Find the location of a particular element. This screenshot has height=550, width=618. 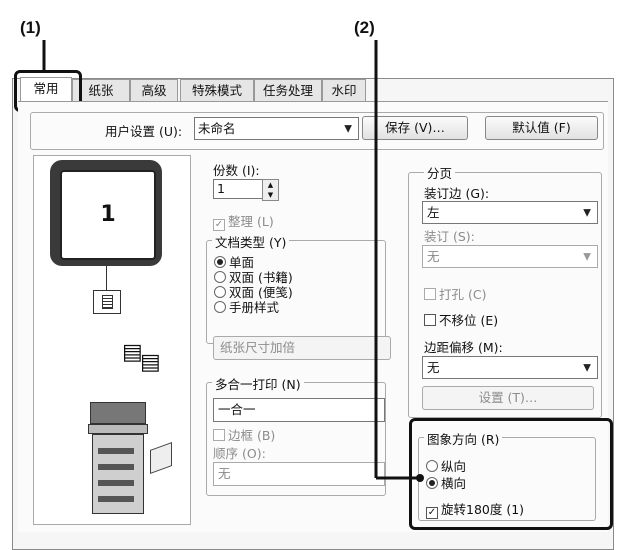

callout-2-dot is located at coordinates (420, 478).